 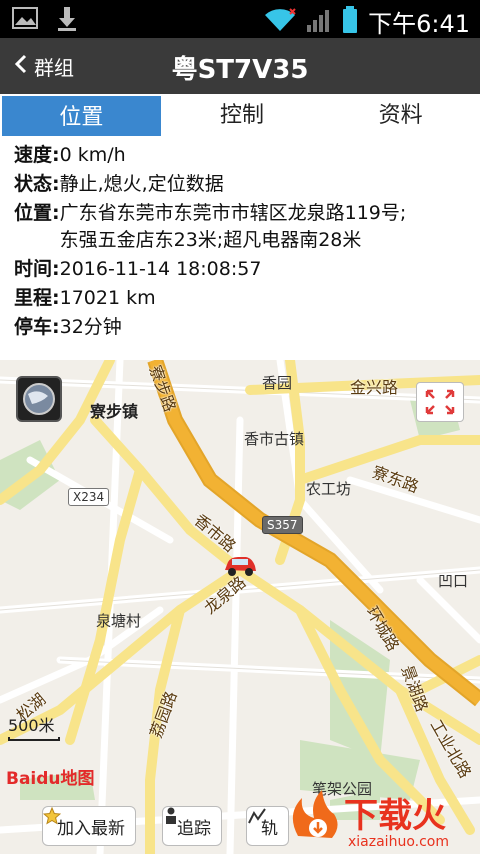 What do you see at coordinates (90, 327) in the screenshot?
I see `parking-value: 32分钟` at bounding box center [90, 327].